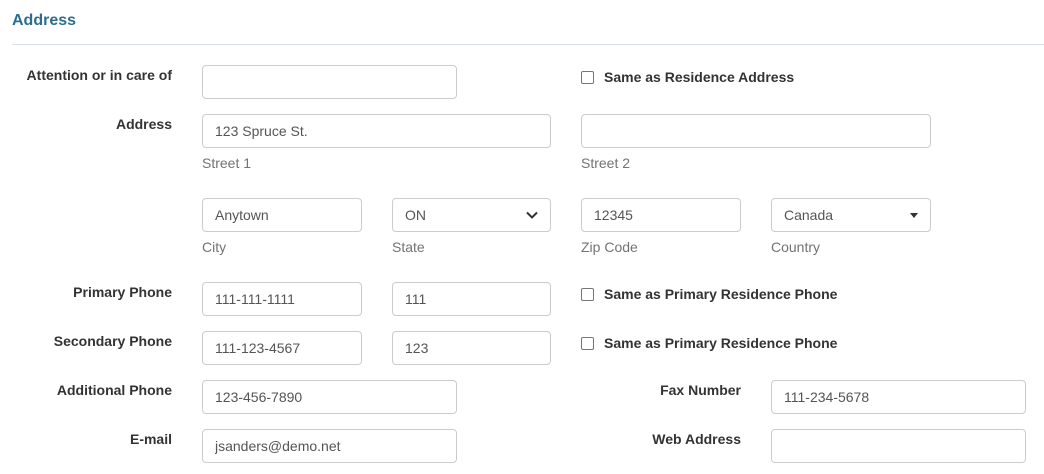 The image size is (1044, 474). I want to click on country-select-value: Canada, so click(809, 215).